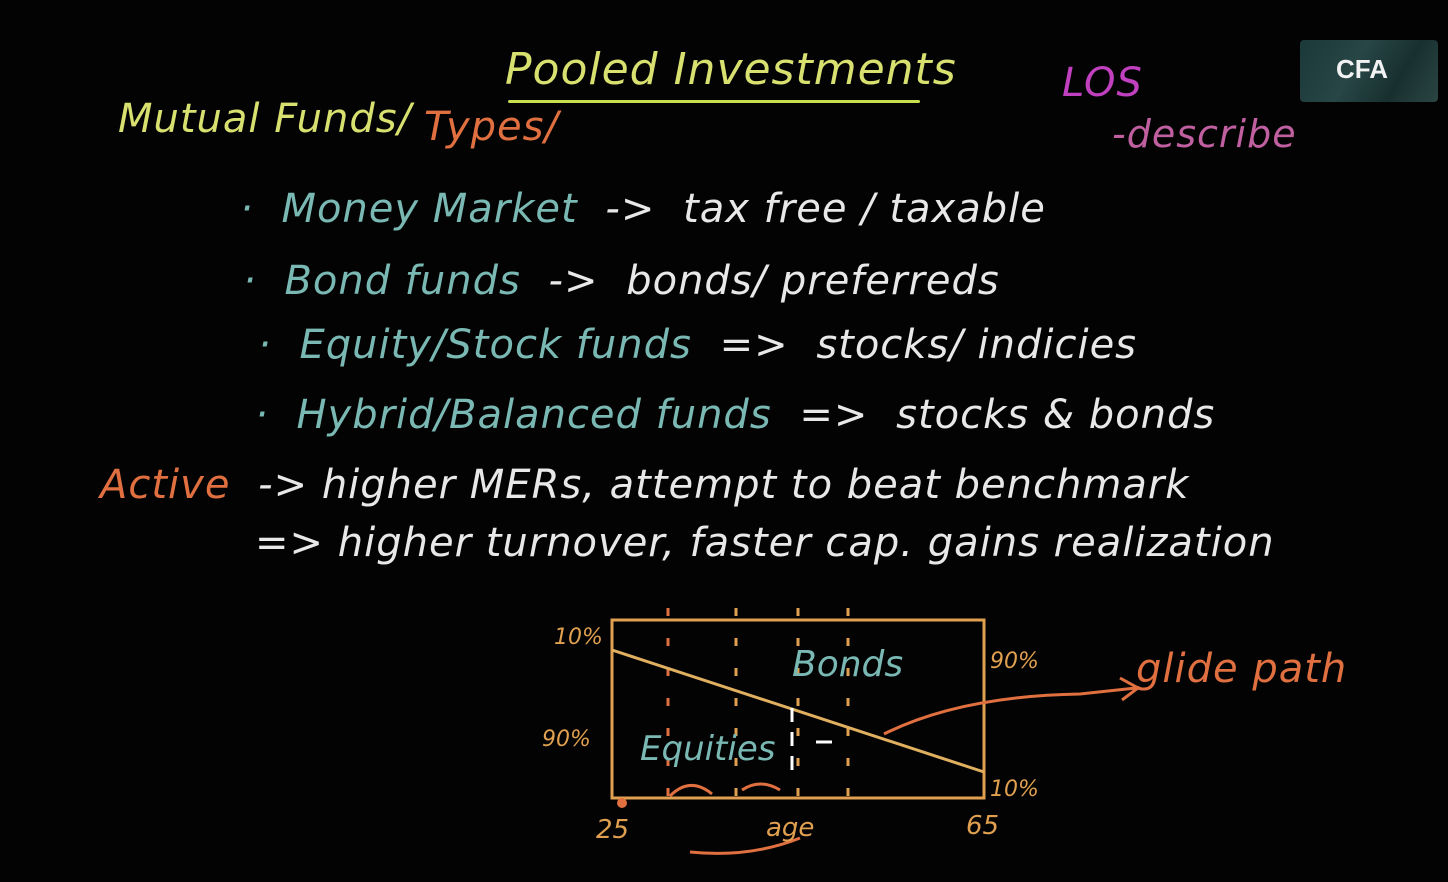  I want to click on fund-name: Money Market, so click(429, 209).